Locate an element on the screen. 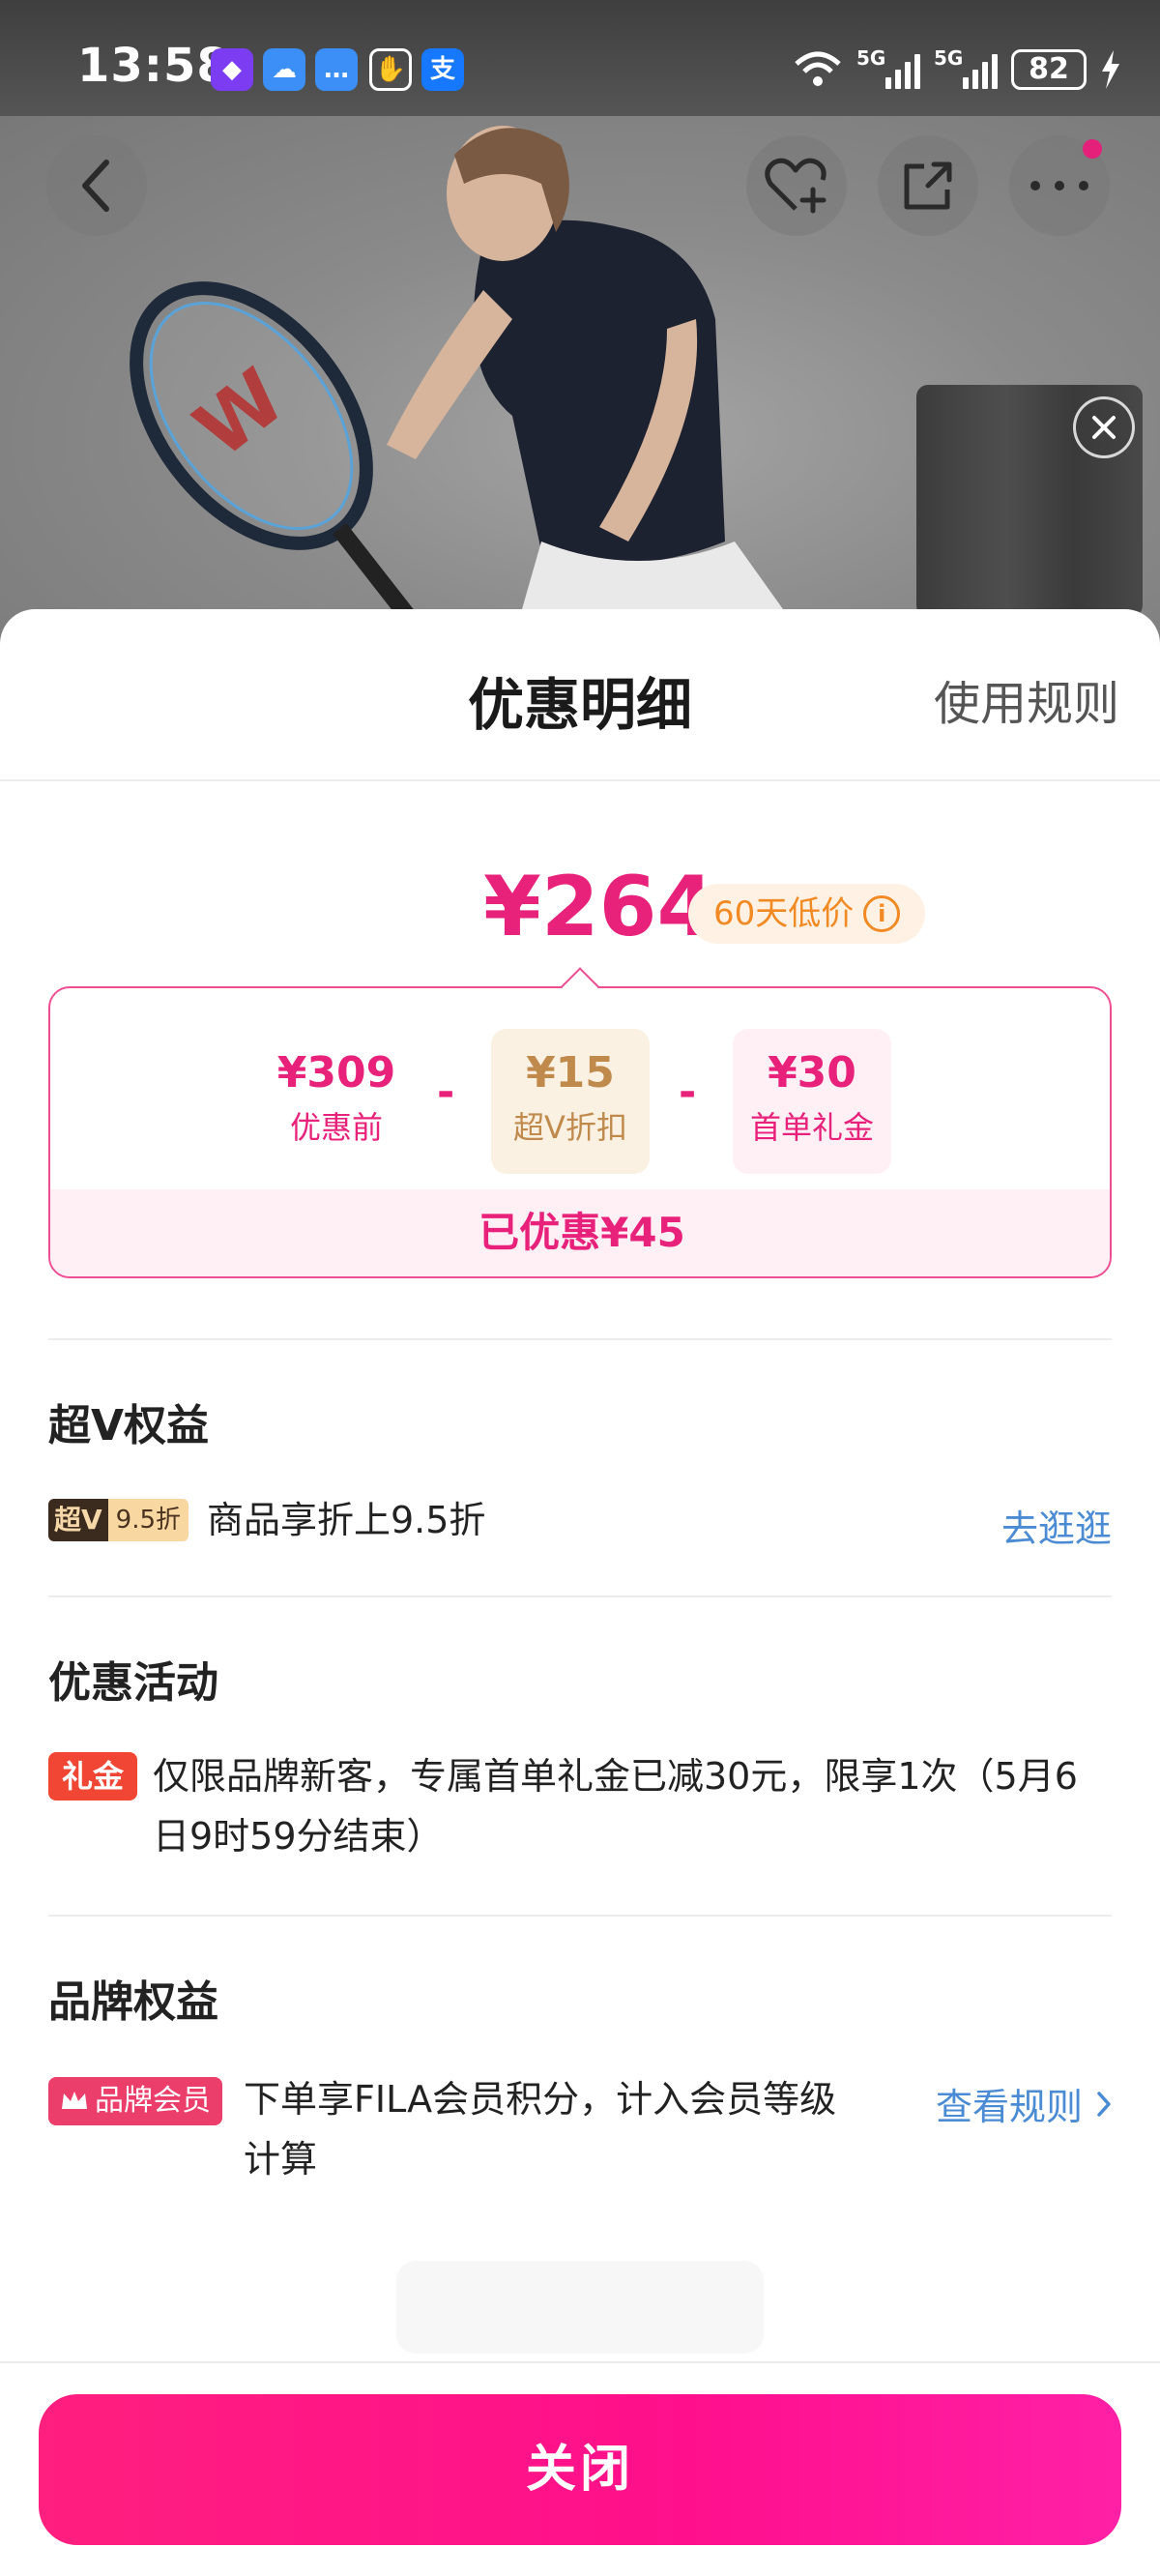 The width and height of the screenshot is (1160, 2576). battery-level: 82 is located at coordinates (1049, 69).